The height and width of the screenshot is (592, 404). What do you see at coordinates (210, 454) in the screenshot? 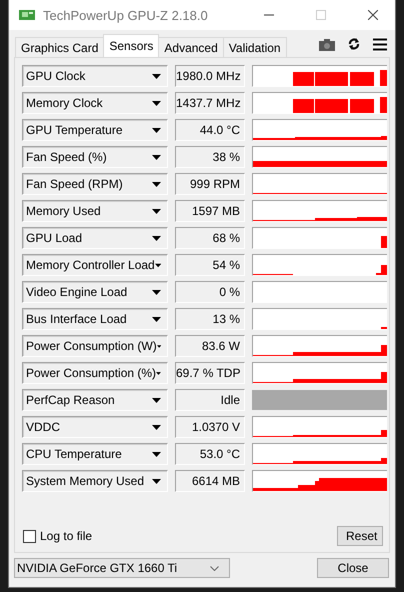
I see `sensor-value: 53.0 °C` at bounding box center [210, 454].